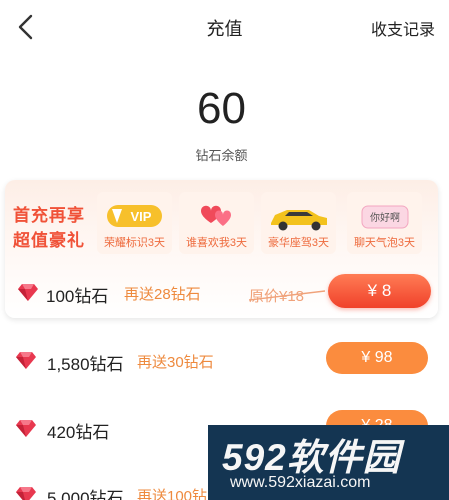 The height and width of the screenshot is (500, 449). What do you see at coordinates (141, 216) in the screenshot?
I see `vip-badge-text: VIP` at bounding box center [141, 216].